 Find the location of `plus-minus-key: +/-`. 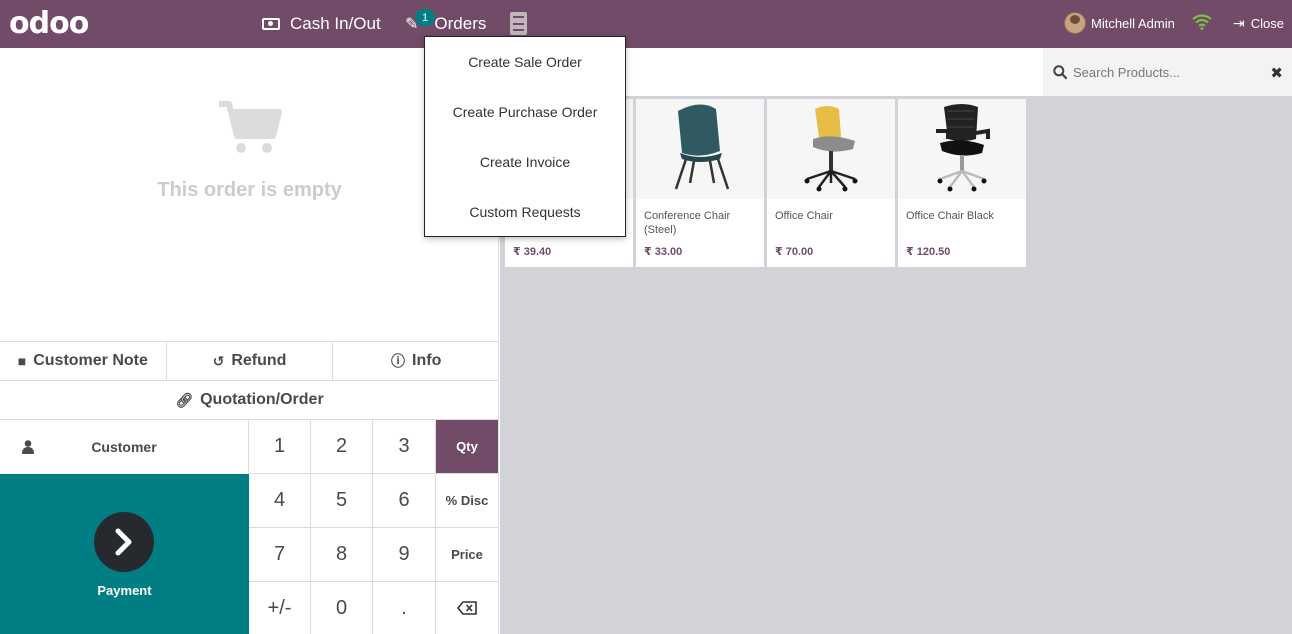

plus-minus-key: +/- is located at coordinates (280, 608).